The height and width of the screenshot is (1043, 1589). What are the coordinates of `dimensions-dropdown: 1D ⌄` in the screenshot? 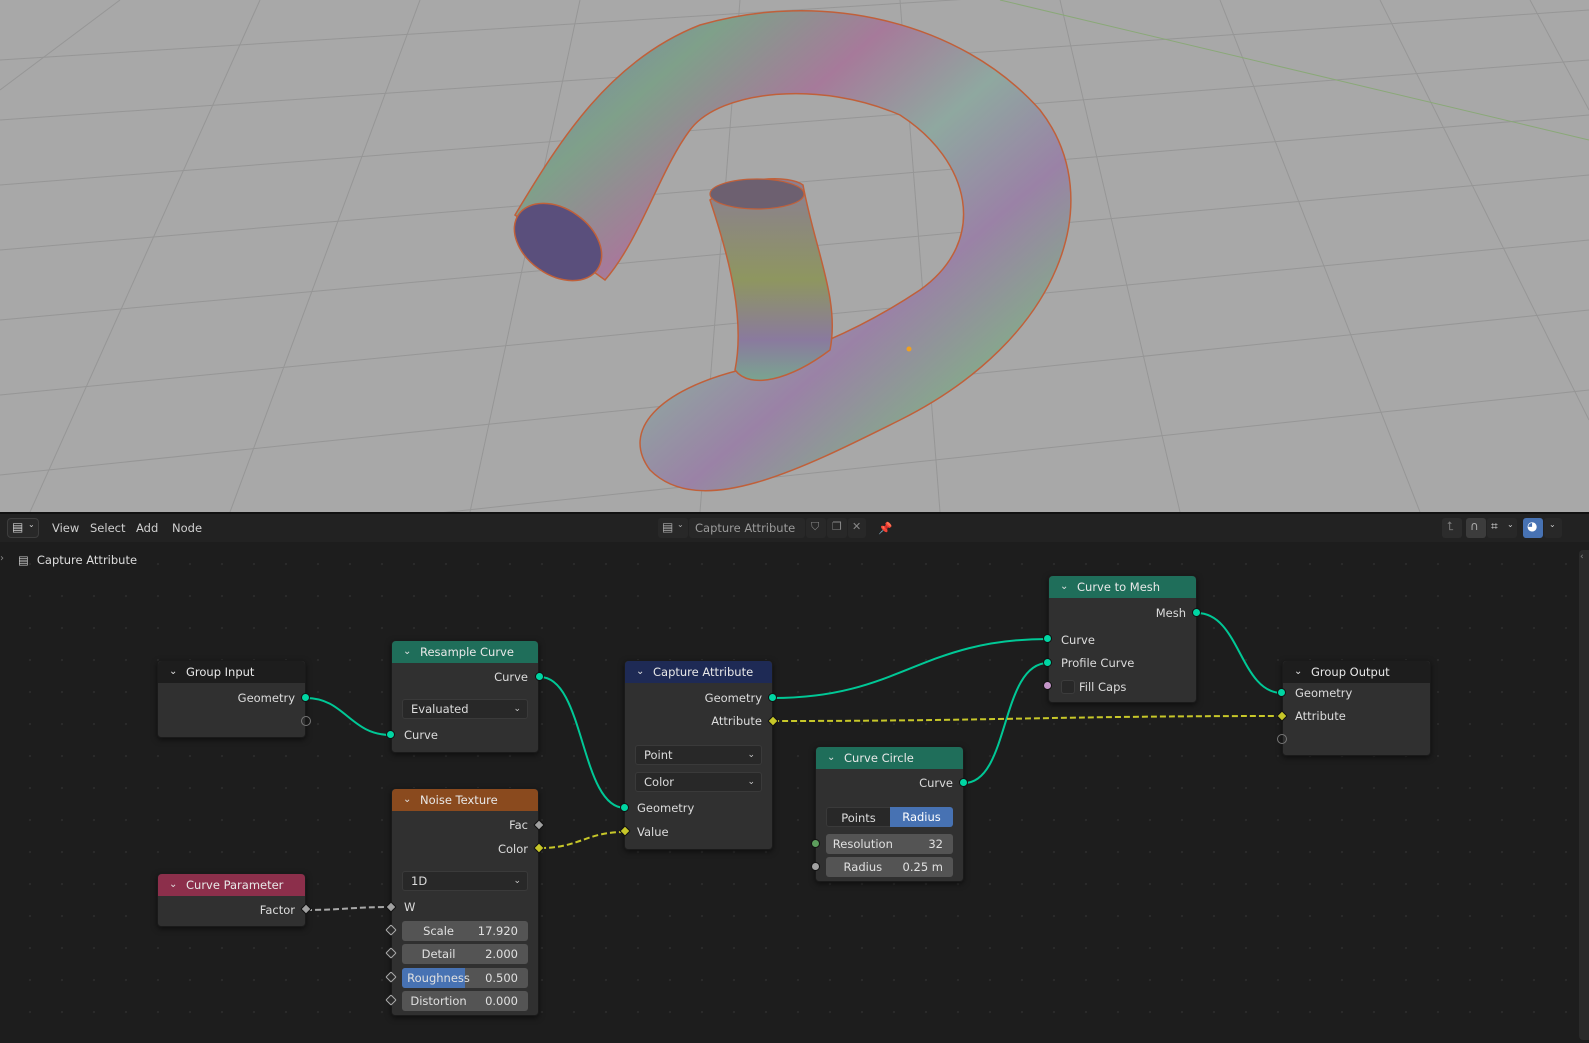 It's located at (465, 881).